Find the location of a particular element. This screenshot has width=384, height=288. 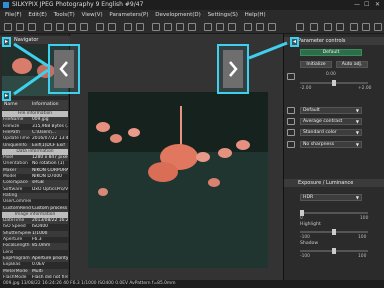

default-taste-select: Default is located at coordinates (331, 52).